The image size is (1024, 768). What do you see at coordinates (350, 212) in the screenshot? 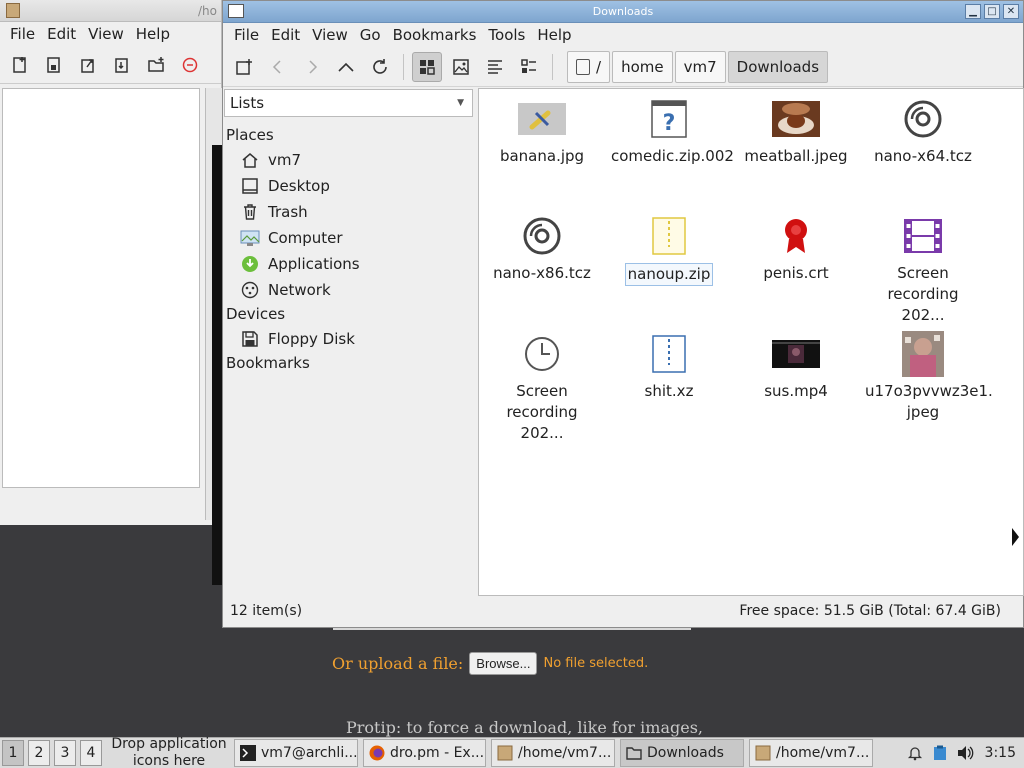
I see `sidebar-item-trash: Trash` at bounding box center [350, 212].